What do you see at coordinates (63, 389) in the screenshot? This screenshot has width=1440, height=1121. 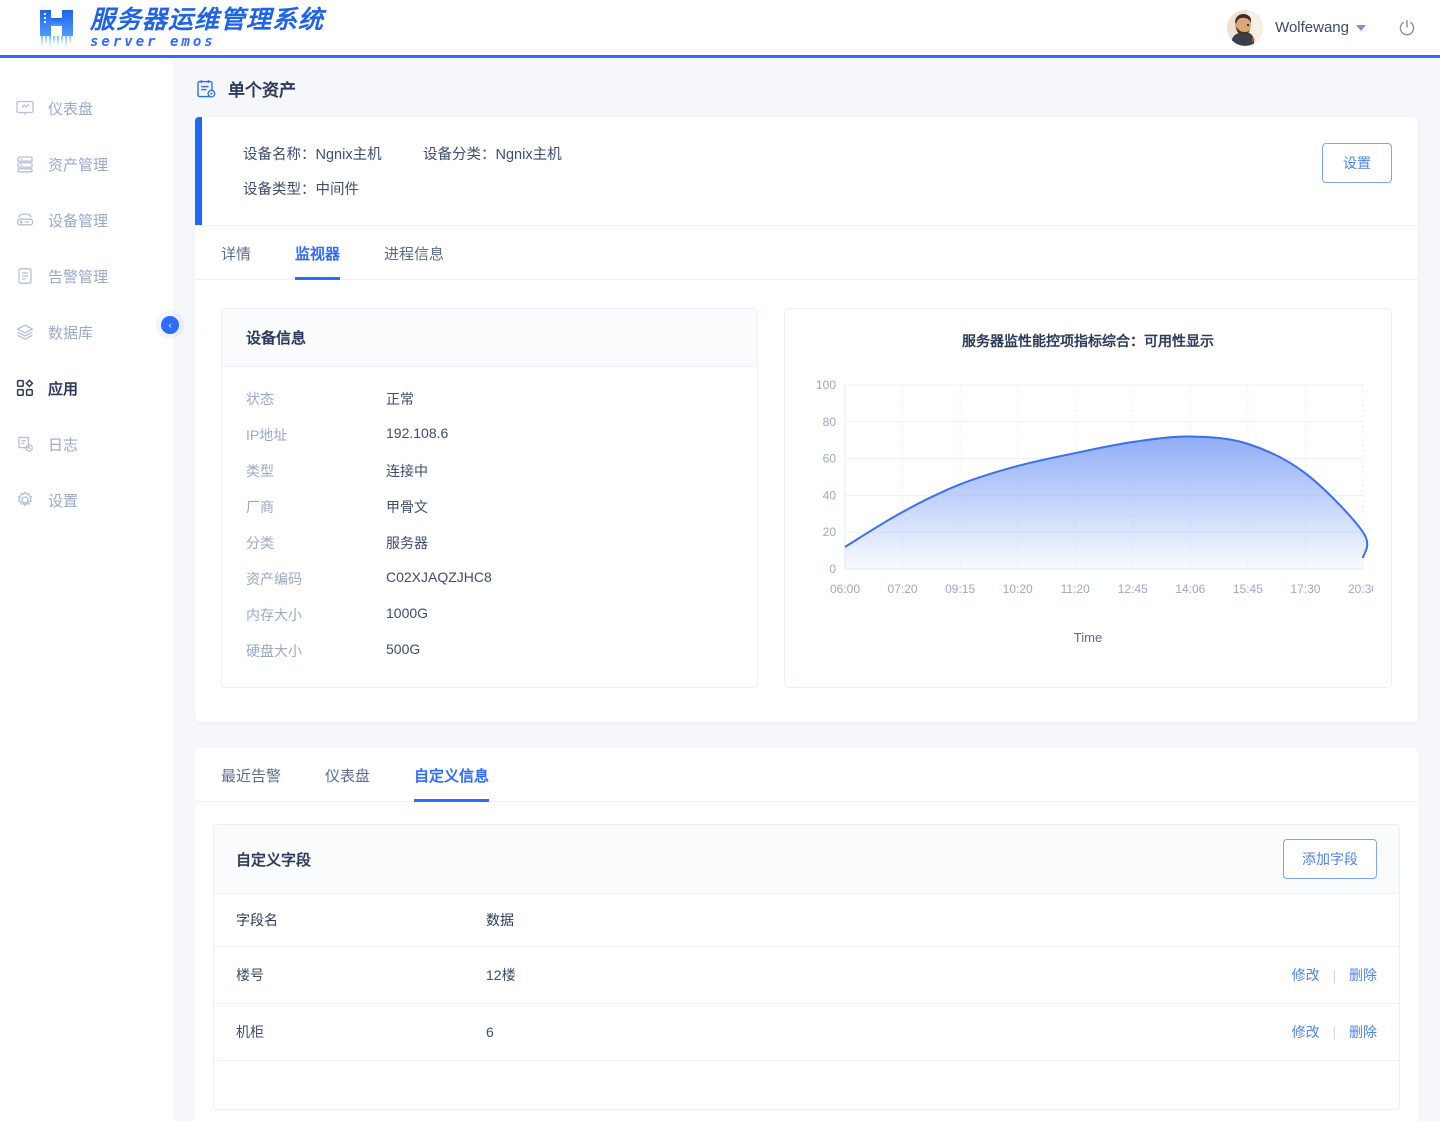 I see `sidebar-item-label: 应用` at bounding box center [63, 389].